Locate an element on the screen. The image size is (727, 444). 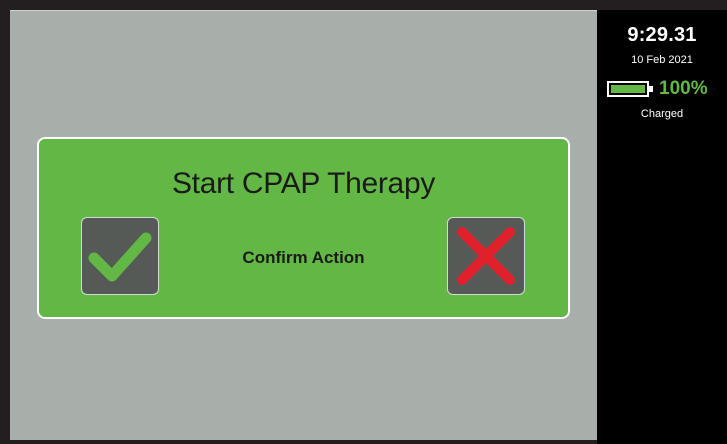
dialog-title: Start CPAP Therapy is located at coordinates (303, 183).